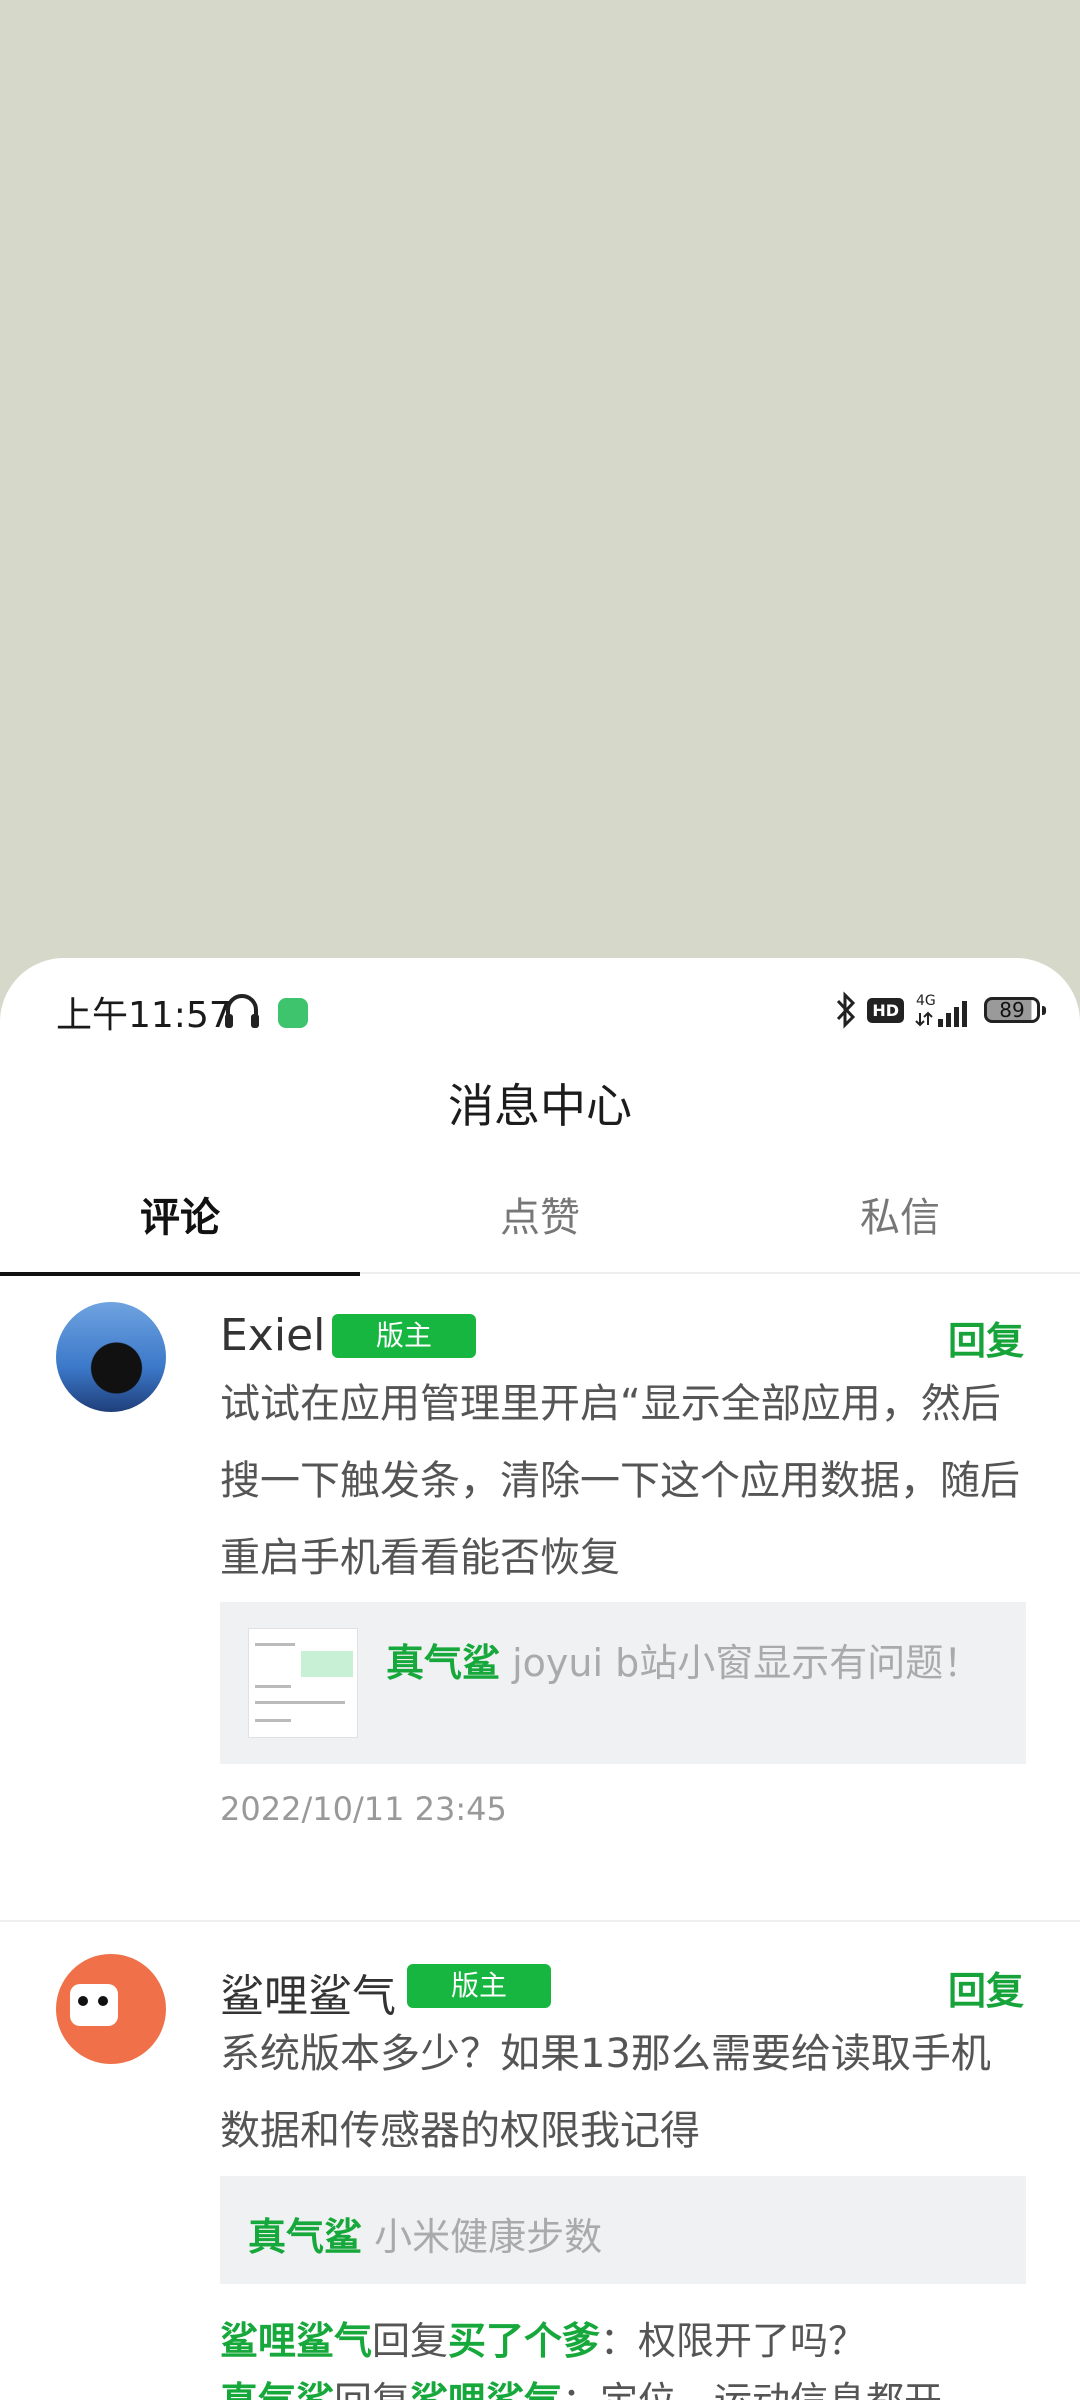  I want to click on sub-reply: 真气鲨回复鲨哩鲨气：定位，运动信息都开, so click(581, 2385).